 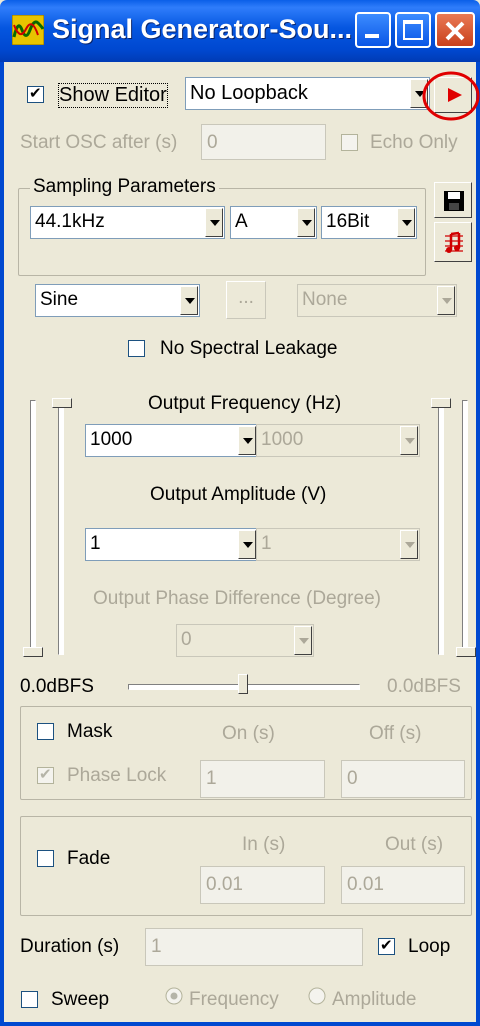 What do you see at coordinates (451, 96) in the screenshot?
I see `highlight-circle` at bounding box center [451, 96].